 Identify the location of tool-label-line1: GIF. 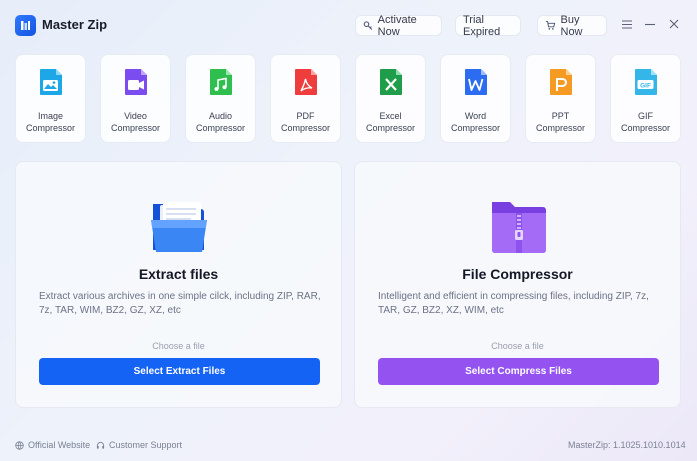
(645, 116).